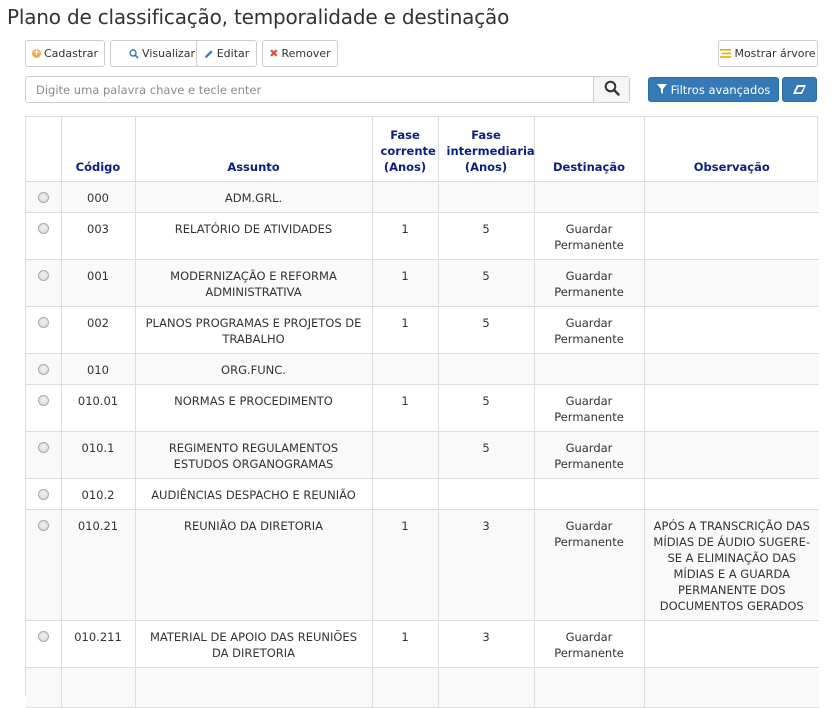  What do you see at coordinates (775, 53) in the screenshot?
I see `mostrar-arvore-label: Mostrar árvore` at bounding box center [775, 53].